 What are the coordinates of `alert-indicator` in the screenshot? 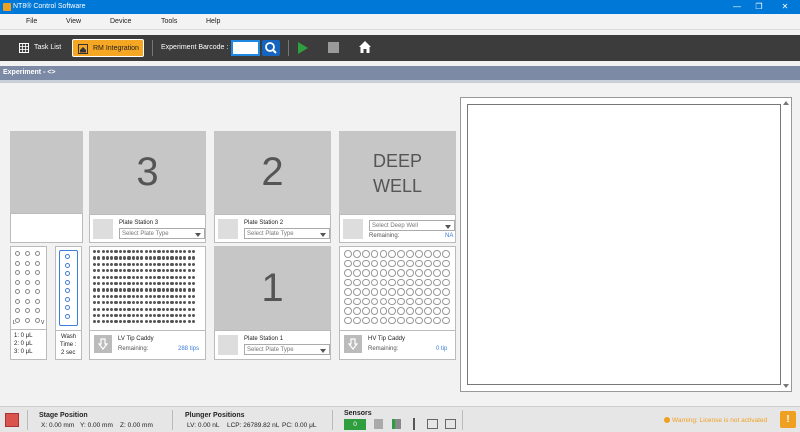 It's located at (12, 420).